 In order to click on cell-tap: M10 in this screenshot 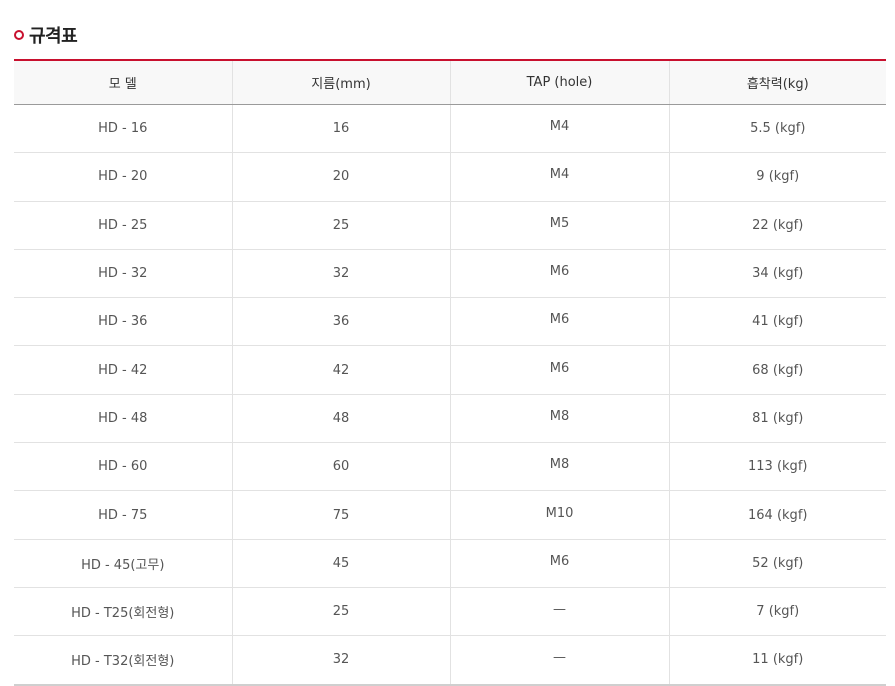, I will do `click(559, 515)`.